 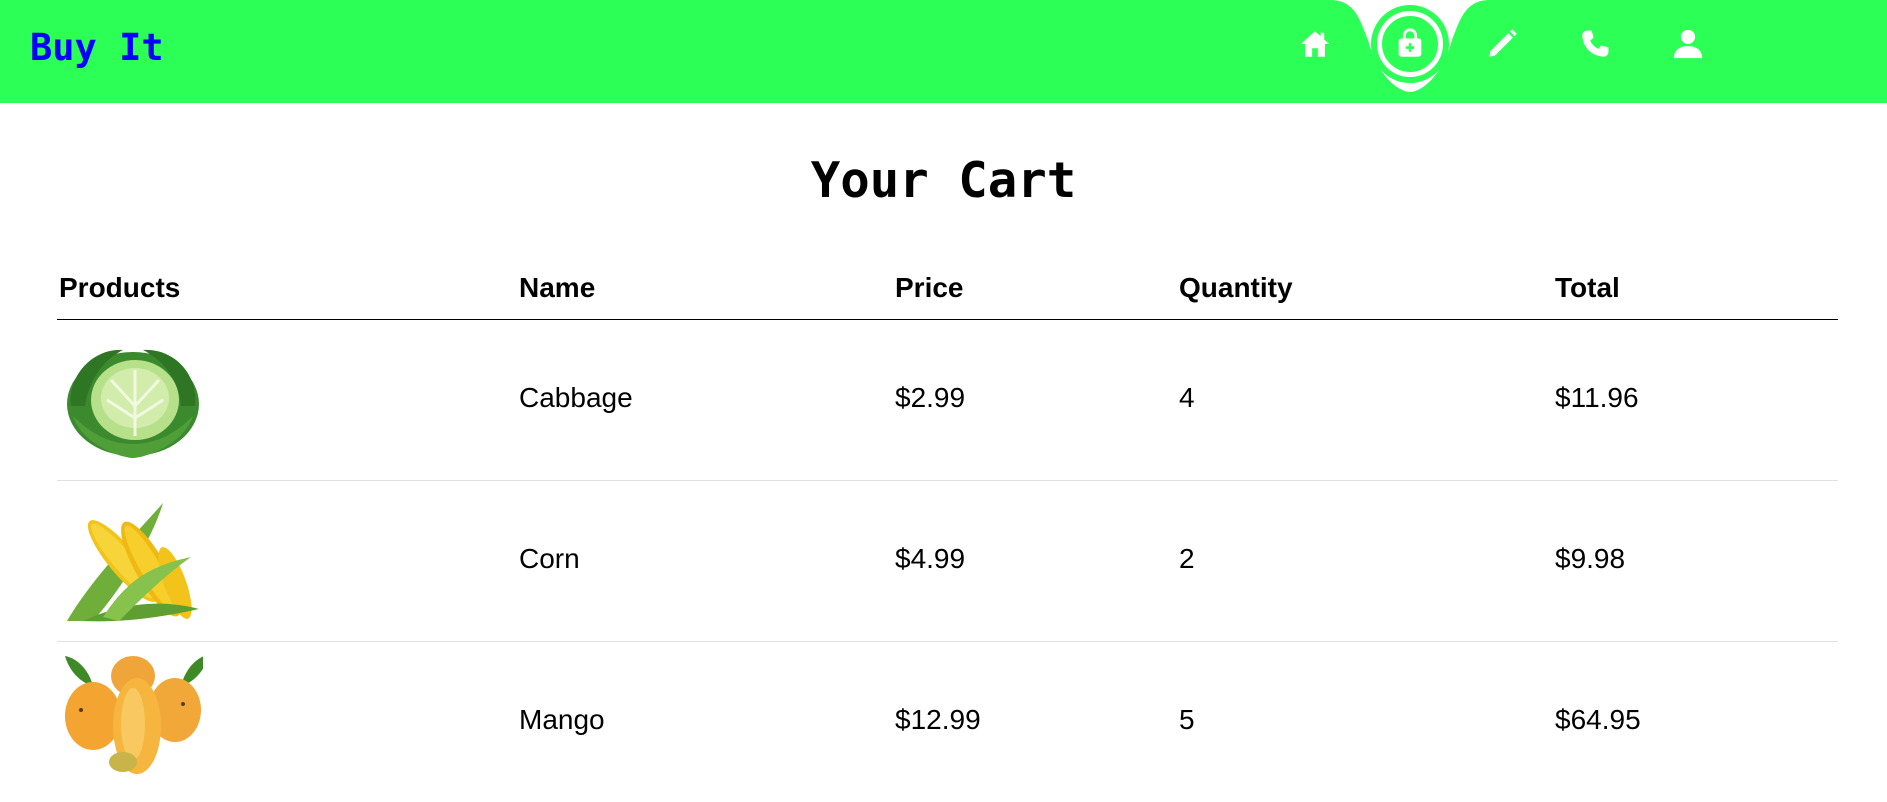 What do you see at coordinates (1597, 397) in the screenshot?
I see `product-total: $11.96` at bounding box center [1597, 397].